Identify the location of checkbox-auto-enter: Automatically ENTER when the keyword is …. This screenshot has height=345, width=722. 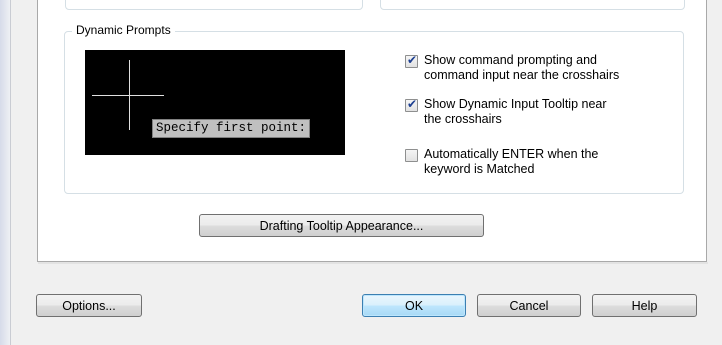
(501, 162).